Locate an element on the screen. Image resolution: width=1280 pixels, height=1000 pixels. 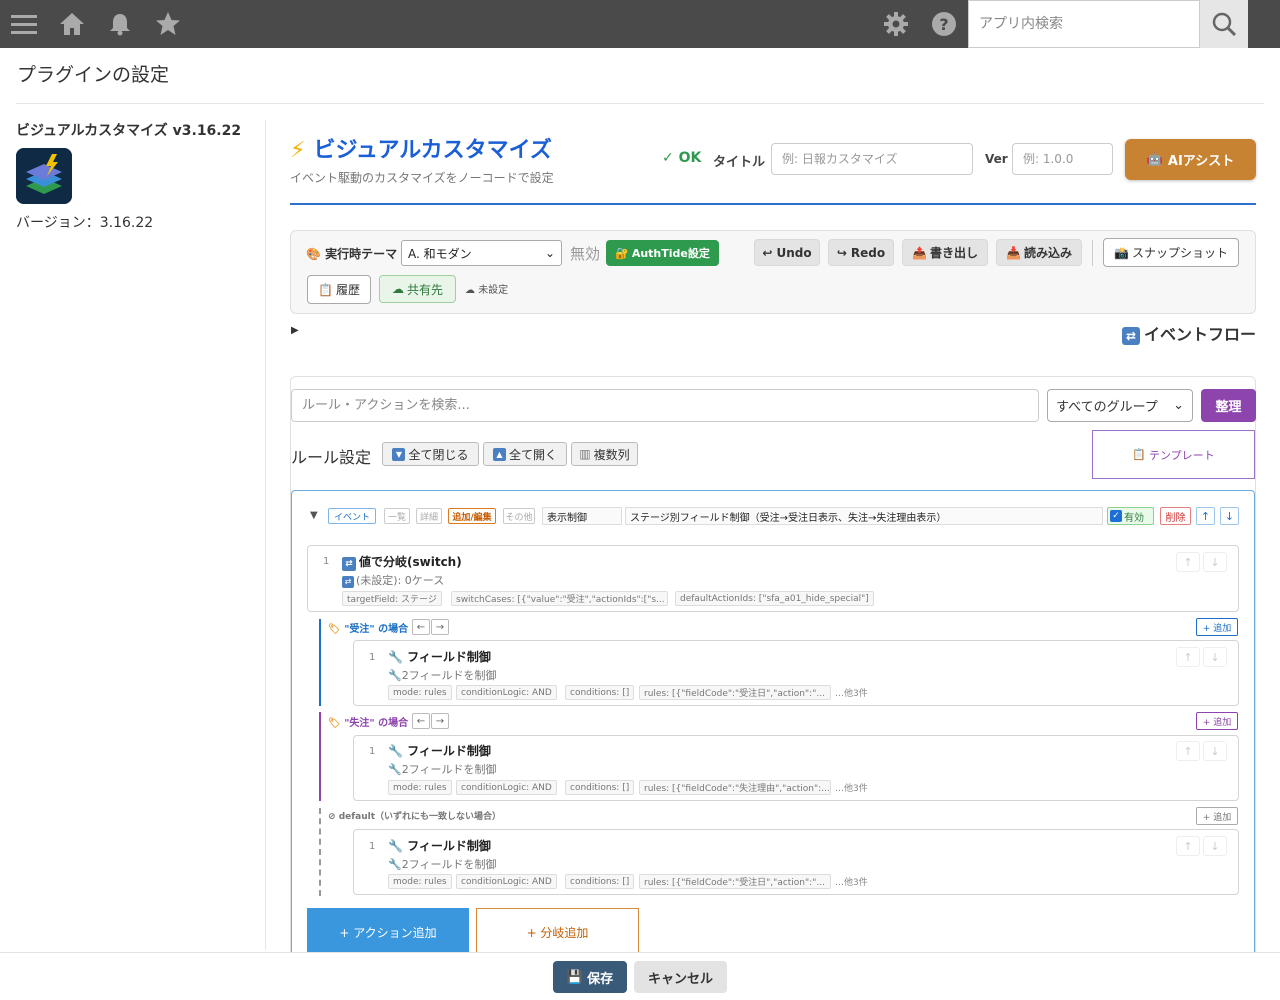
case-label: ⊘ default（いずれにも一致しない場合） is located at coordinates (414, 815).